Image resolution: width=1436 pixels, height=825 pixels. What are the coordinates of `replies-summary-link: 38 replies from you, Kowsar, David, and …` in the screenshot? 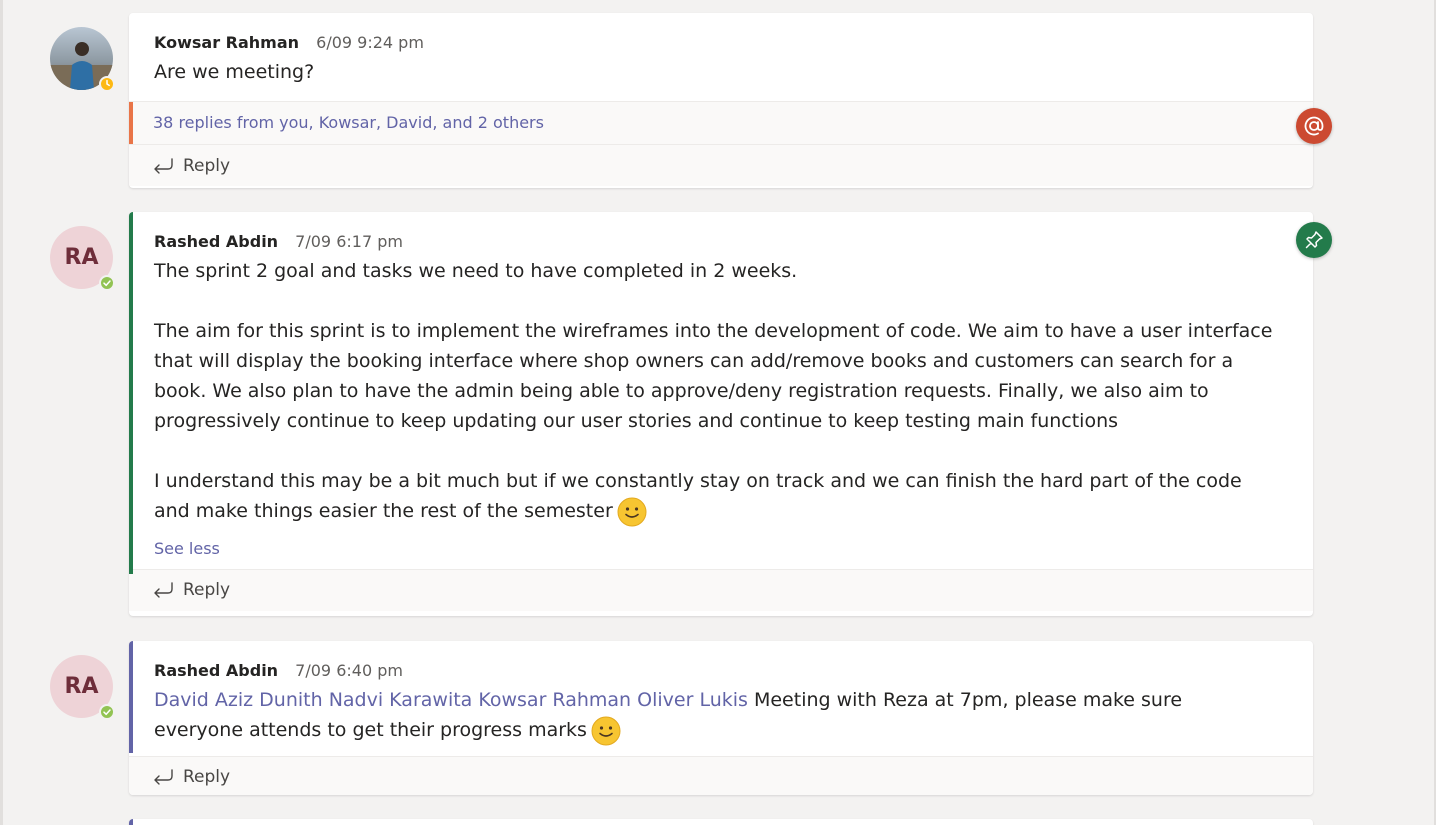 It's located at (721, 122).